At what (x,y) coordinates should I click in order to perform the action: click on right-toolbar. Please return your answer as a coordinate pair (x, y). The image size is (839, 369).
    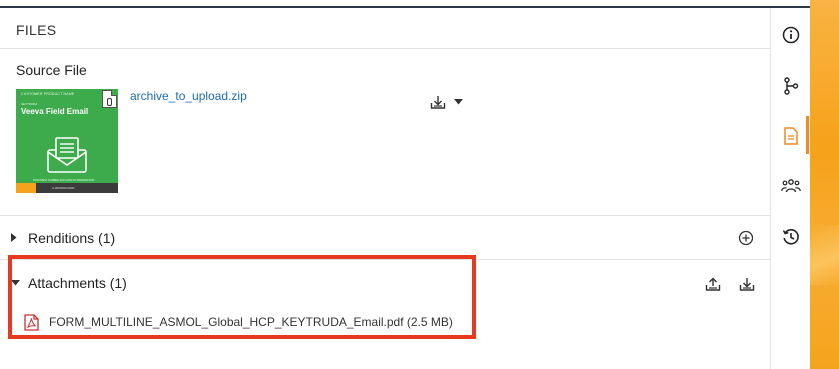
    Looking at the image, I should click on (790, 188).